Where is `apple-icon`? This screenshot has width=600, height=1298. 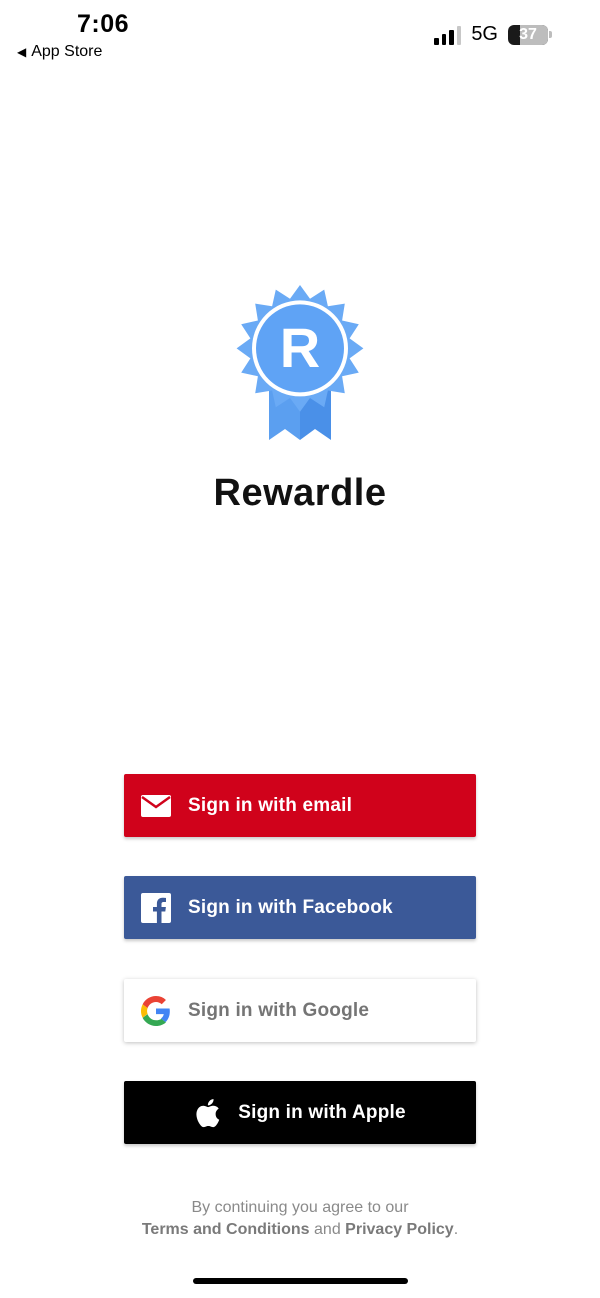 apple-icon is located at coordinates (207, 1113).